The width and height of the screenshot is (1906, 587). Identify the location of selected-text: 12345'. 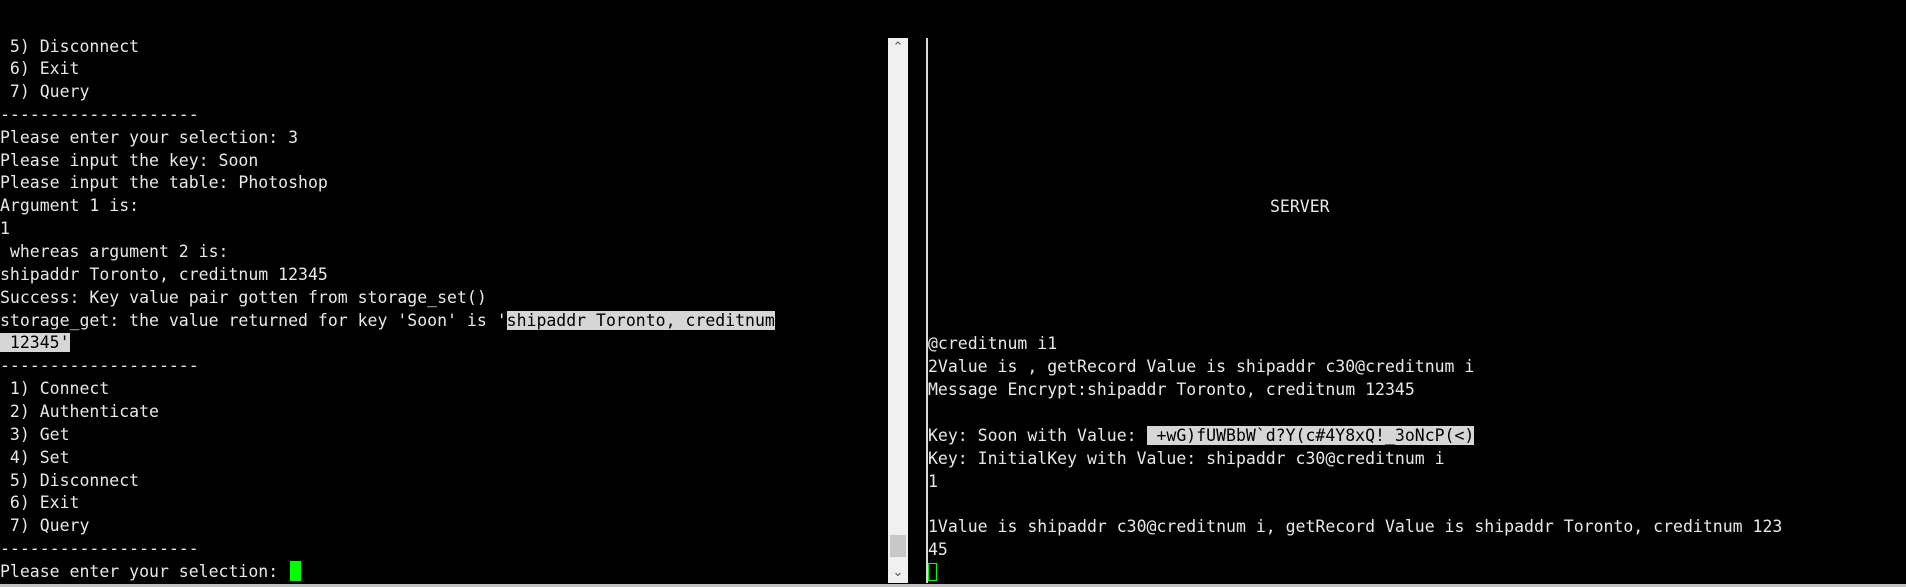
(35, 342).